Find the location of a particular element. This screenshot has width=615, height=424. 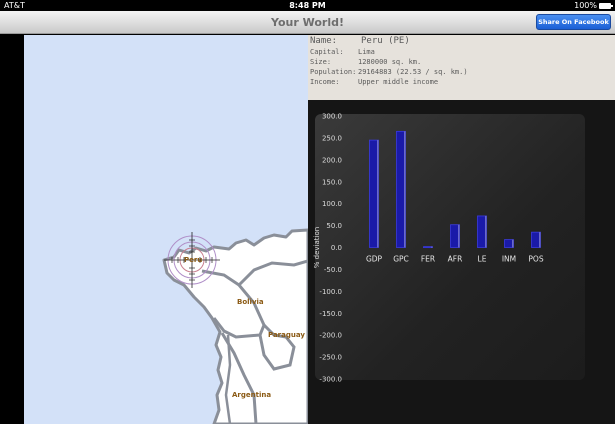

capital-value: Lima is located at coordinates (366, 52).